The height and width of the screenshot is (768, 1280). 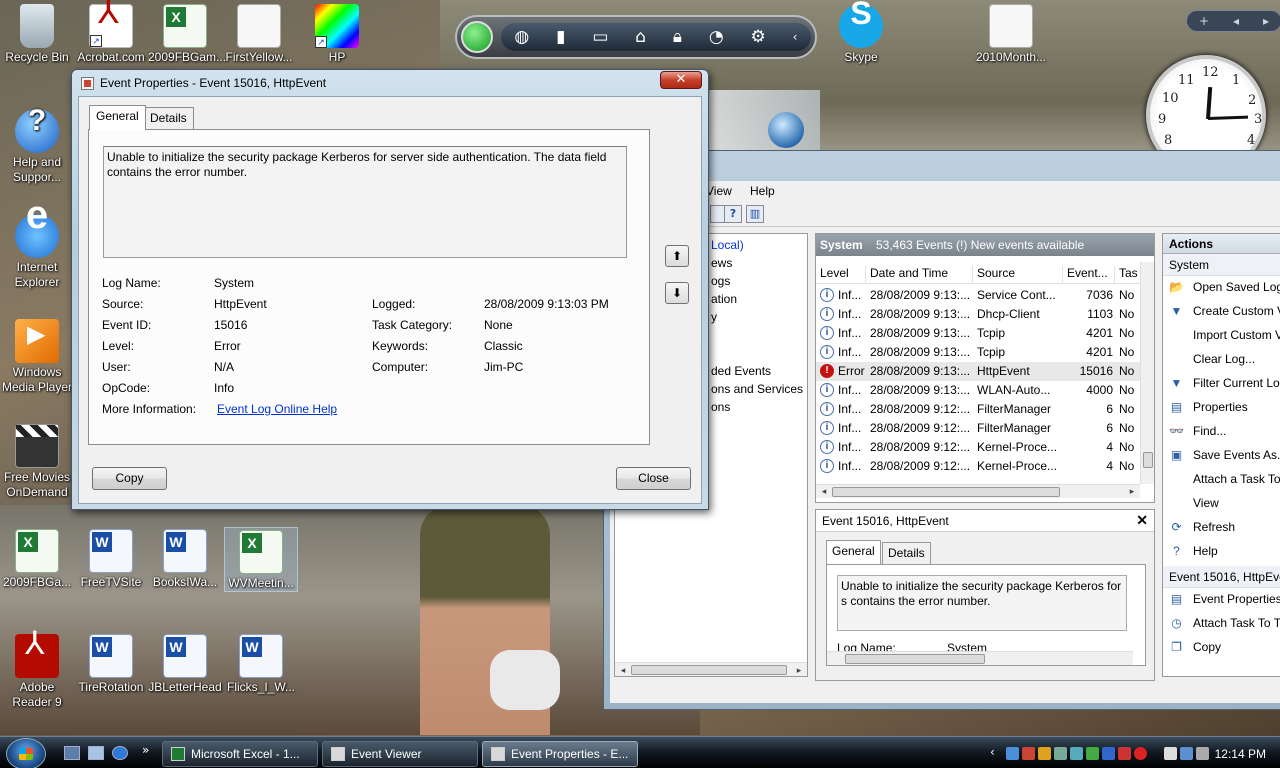 What do you see at coordinates (720, 407) in the screenshot?
I see `tree-item: ons` at bounding box center [720, 407].